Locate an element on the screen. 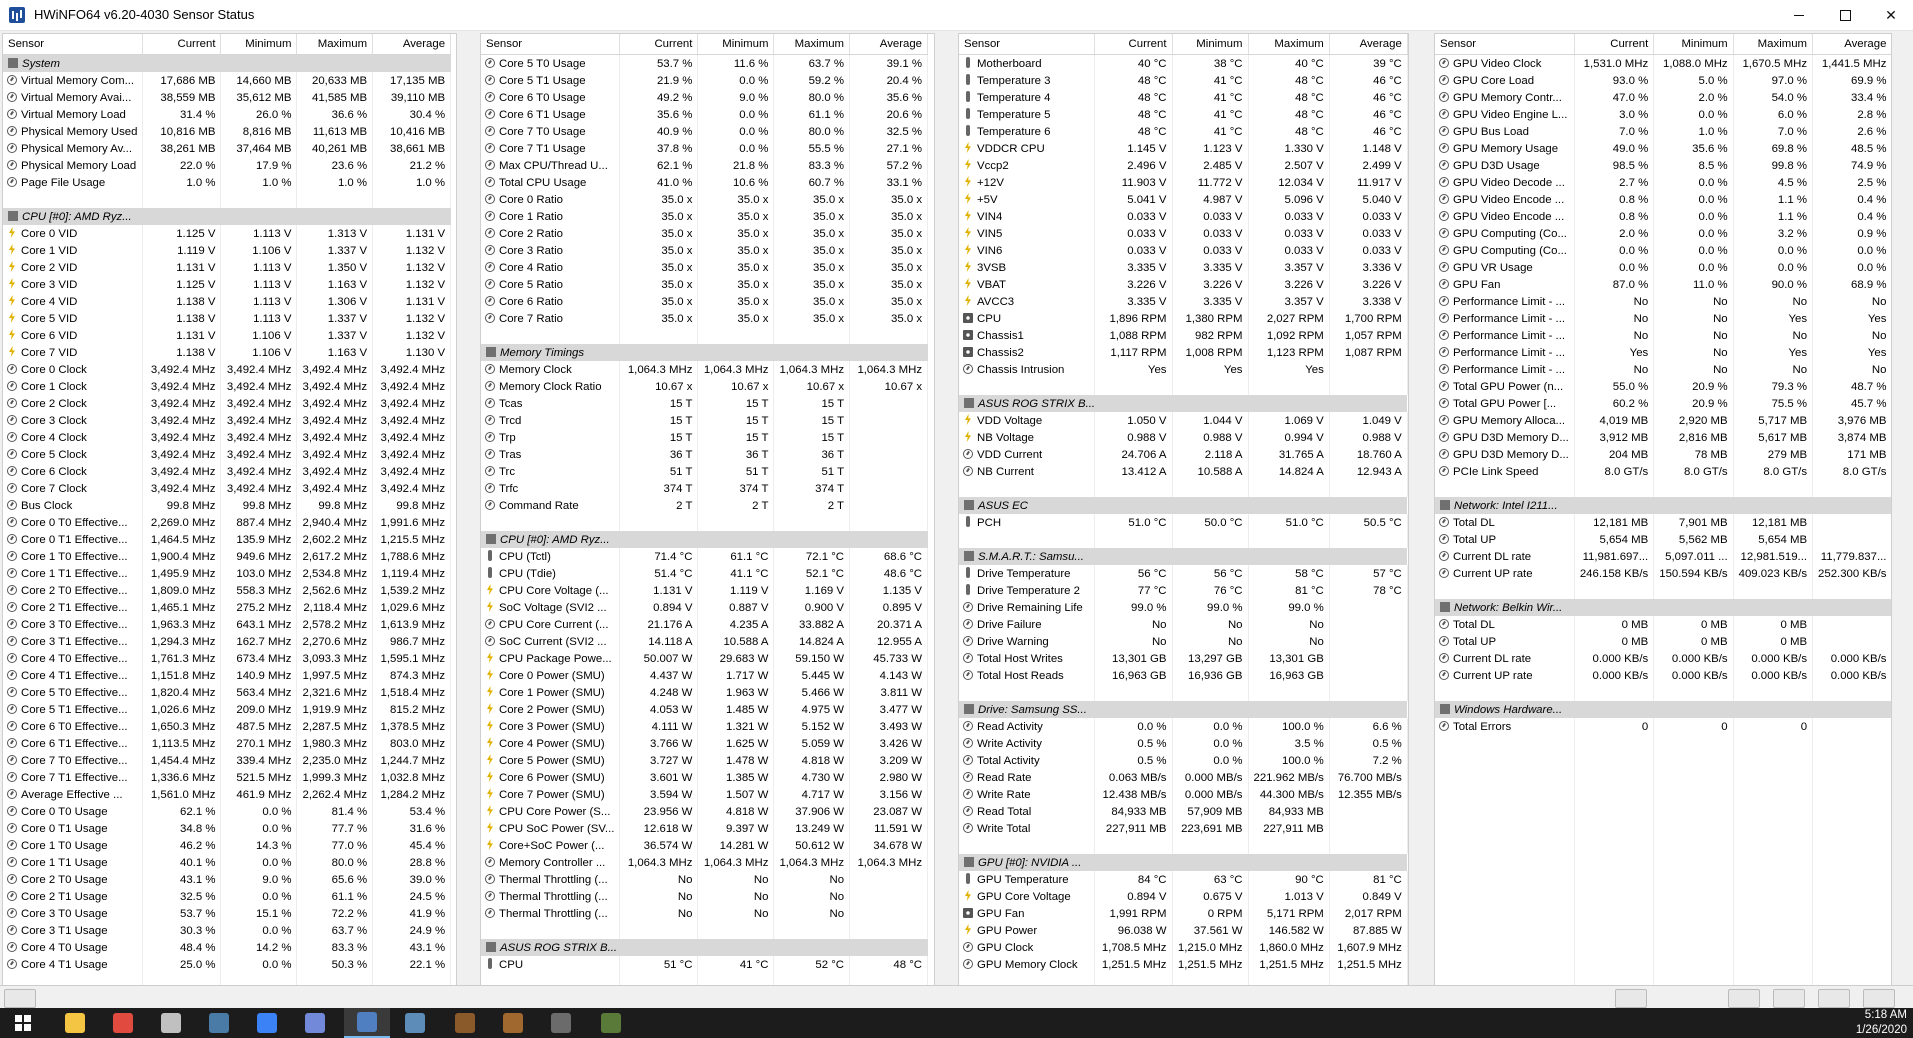 The width and height of the screenshot is (1913, 1038). chrome-icon is located at coordinates (123, 1023).